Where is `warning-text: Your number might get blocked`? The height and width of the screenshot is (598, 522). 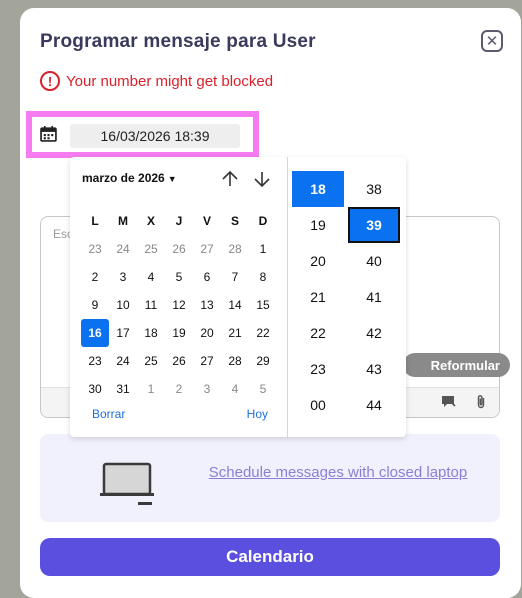 warning-text: Your number might get blocked is located at coordinates (170, 81).